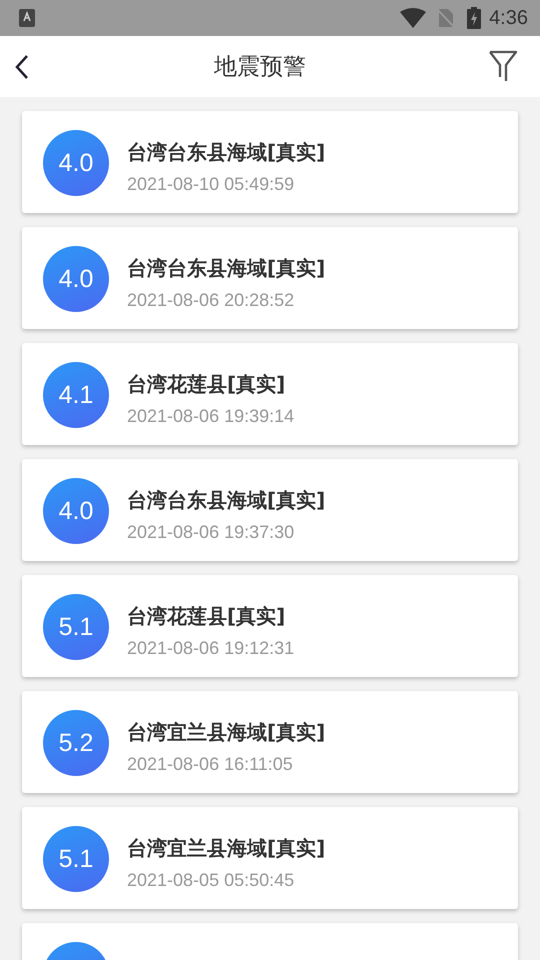 This screenshot has width=540, height=960. I want to click on quake-card: 4.0 台湾台东县海域[真实] 2021-08-06 19:37:30, so click(270, 510).